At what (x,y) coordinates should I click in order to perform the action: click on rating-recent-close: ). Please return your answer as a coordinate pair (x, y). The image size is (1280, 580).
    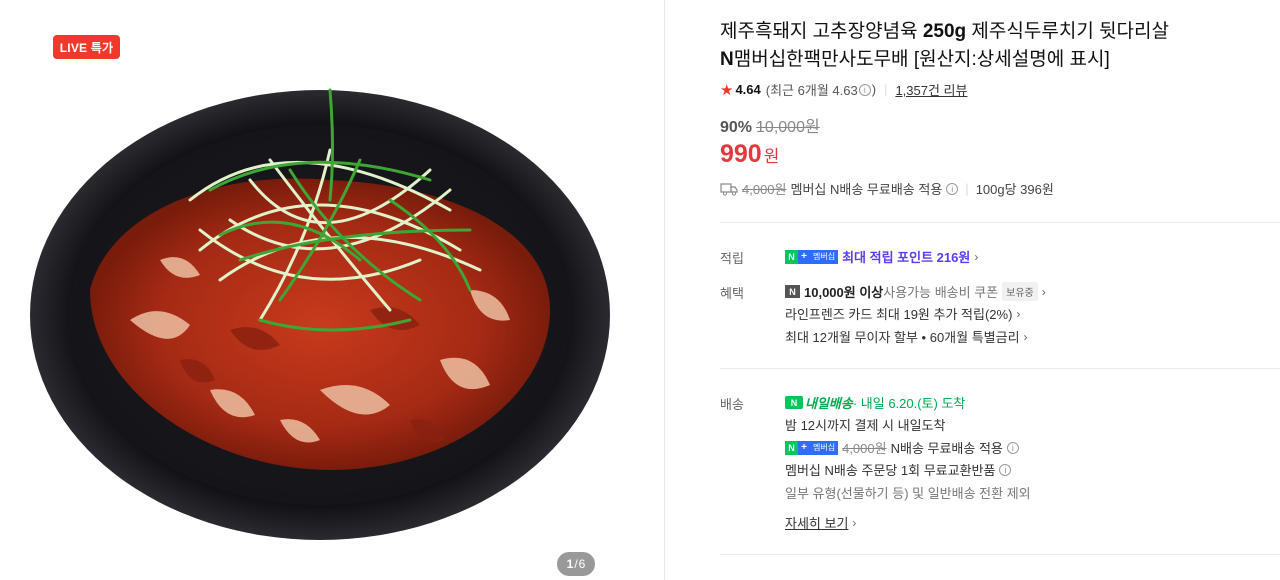
    Looking at the image, I should click on (874, 89).